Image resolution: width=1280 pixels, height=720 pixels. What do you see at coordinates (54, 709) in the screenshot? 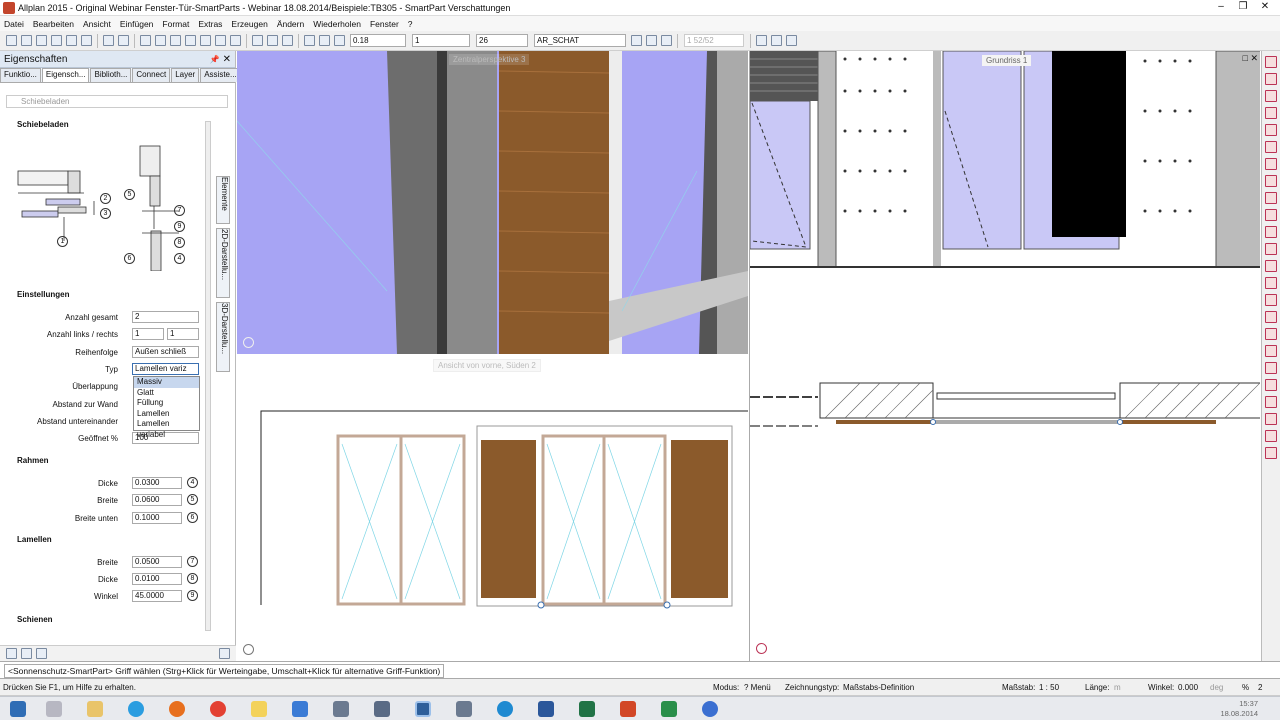
I see `tool-icon` at bounding box center [54, 709].